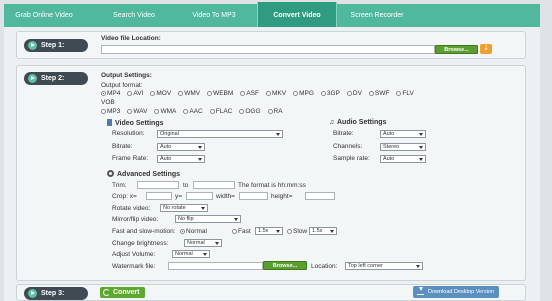 The height and width of the screenshot is (301, 552). I want to click on video-bitrate-select: Auto, so click(181, 147).